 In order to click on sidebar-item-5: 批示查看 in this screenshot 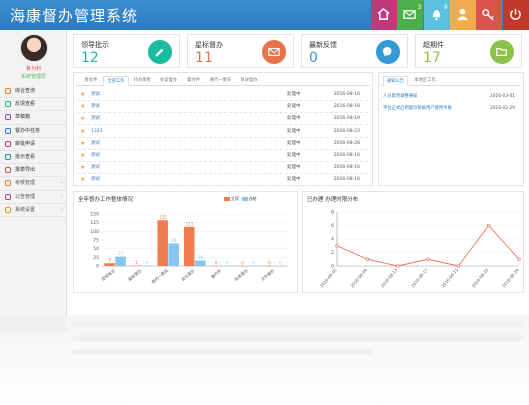, I will do `click(33, 158)`.